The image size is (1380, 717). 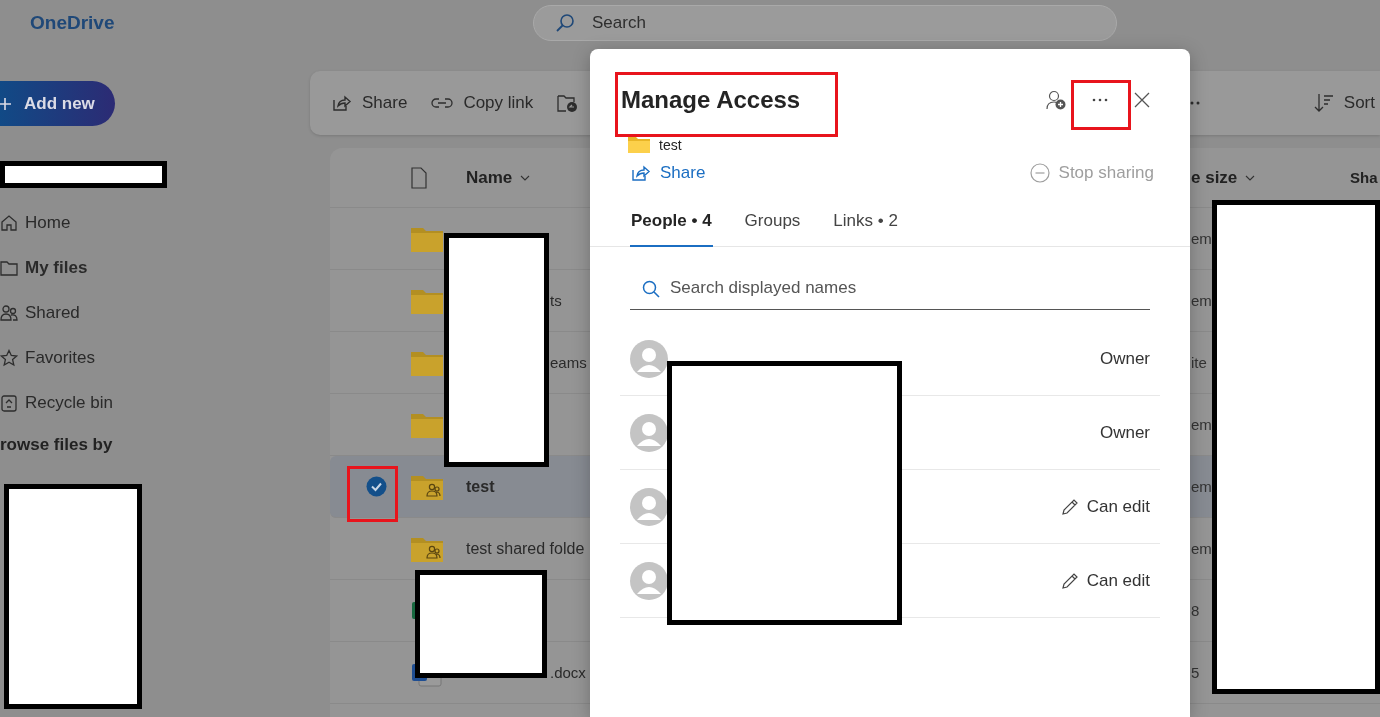 What do you see at coordinates (1199, 362) in the screenshot?
I see `file-size: ite` at bounding box center [1199, 362].